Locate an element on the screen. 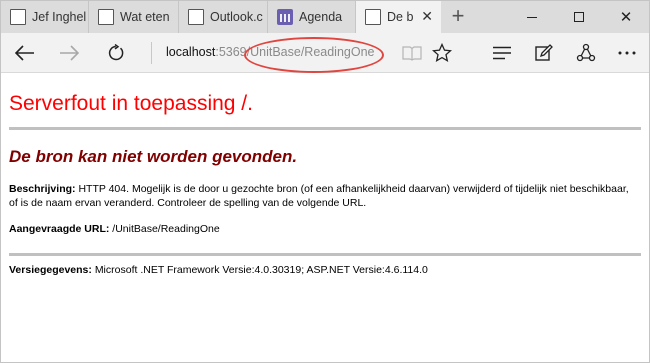 The image size is (650, 363). share-button is located at coordinates (586, 53).